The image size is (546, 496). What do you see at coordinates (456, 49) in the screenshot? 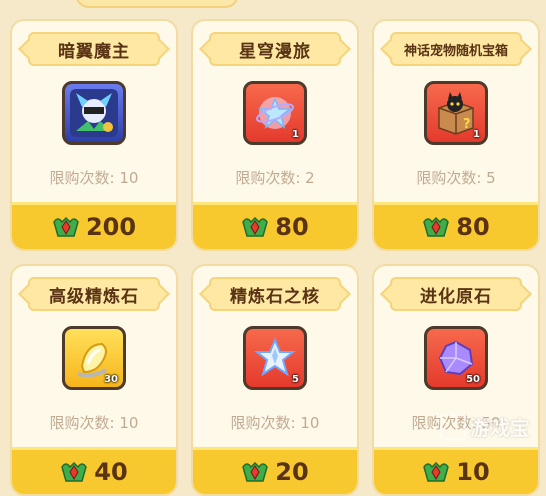
I see `card-title: 神话宠物随机宝箱` at bounding box center [456, 49].